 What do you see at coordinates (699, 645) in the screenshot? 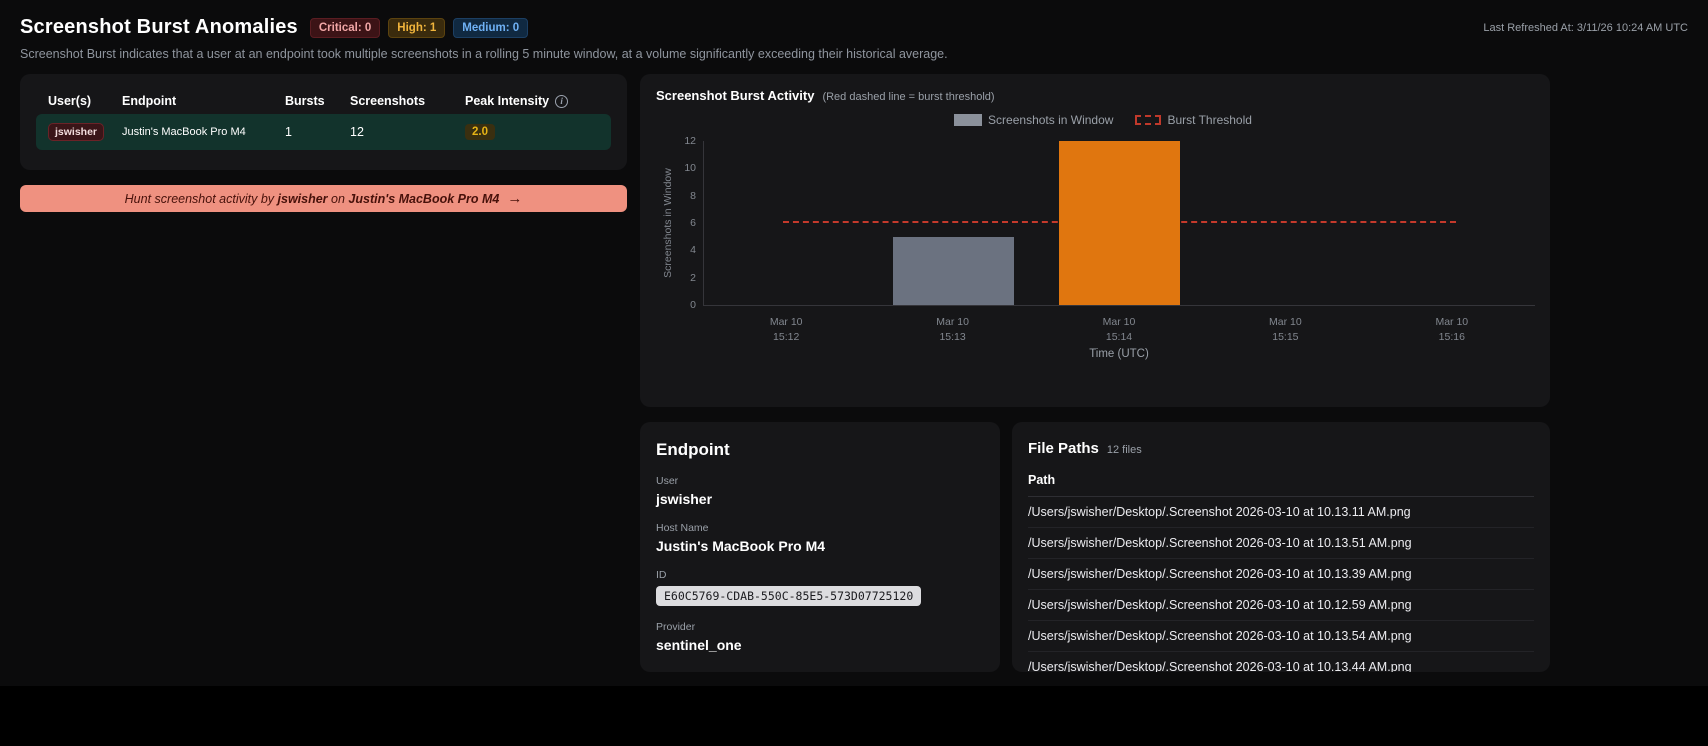
I see `provider-field-value: sentinel_one` at bounding box center [699, 645].